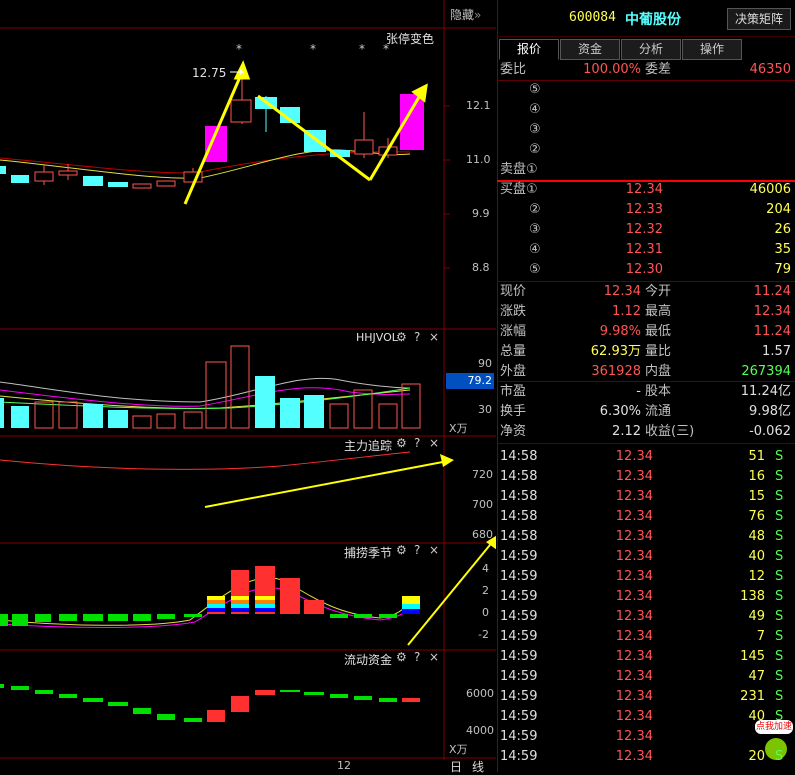 This screenshot has width=795, height=775. I want to click on ask-level-label: ④, so click(535, 109).